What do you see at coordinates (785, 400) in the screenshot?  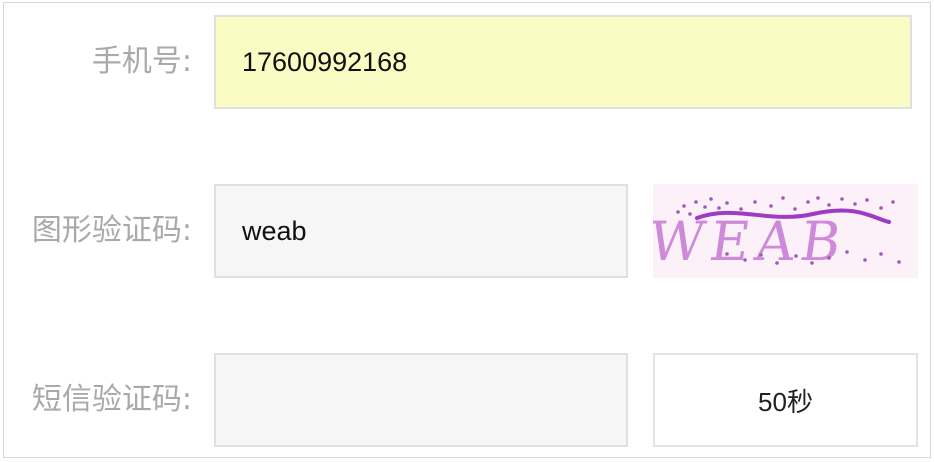 I see `sms-countdown-button: 50秒` at bounding box center [785, 400].